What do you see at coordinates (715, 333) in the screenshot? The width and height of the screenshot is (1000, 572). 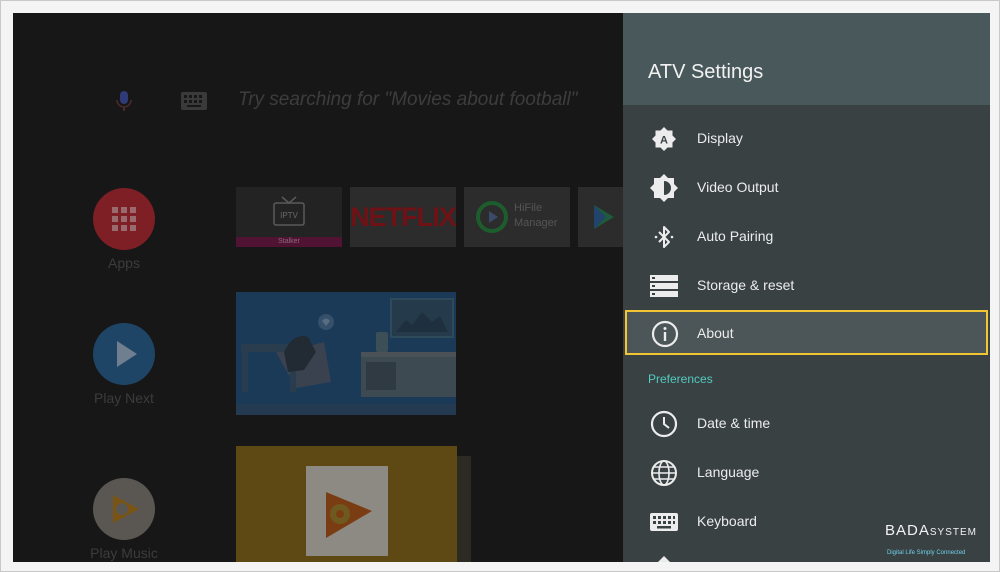 I see `settings-item-label: About` at bounding box center [715, 333].